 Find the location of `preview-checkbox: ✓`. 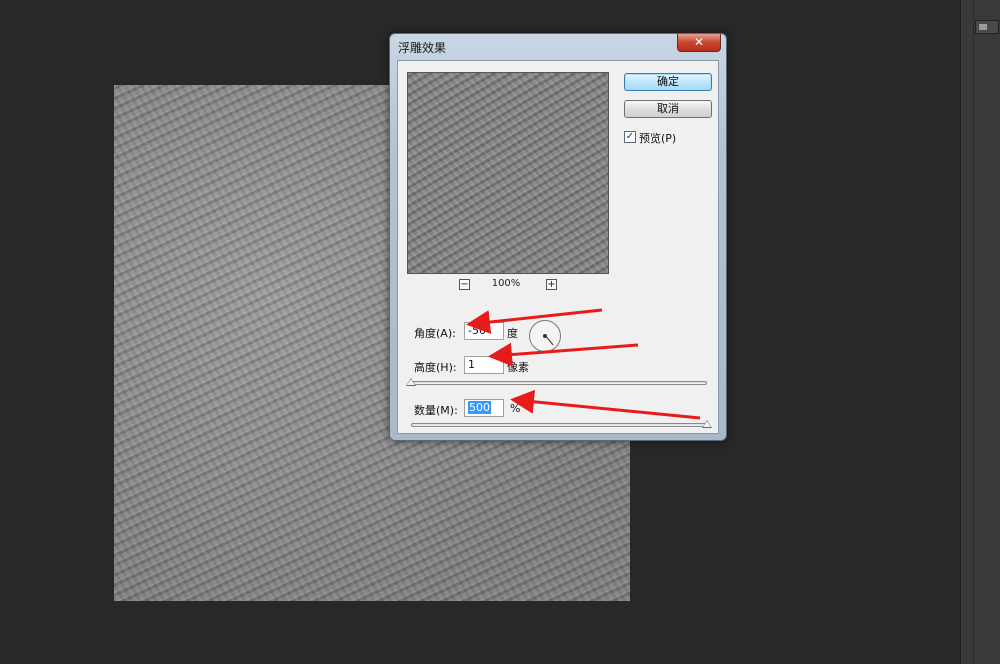

preview-checkbox: ✓ is located at coordinates (630, 137).